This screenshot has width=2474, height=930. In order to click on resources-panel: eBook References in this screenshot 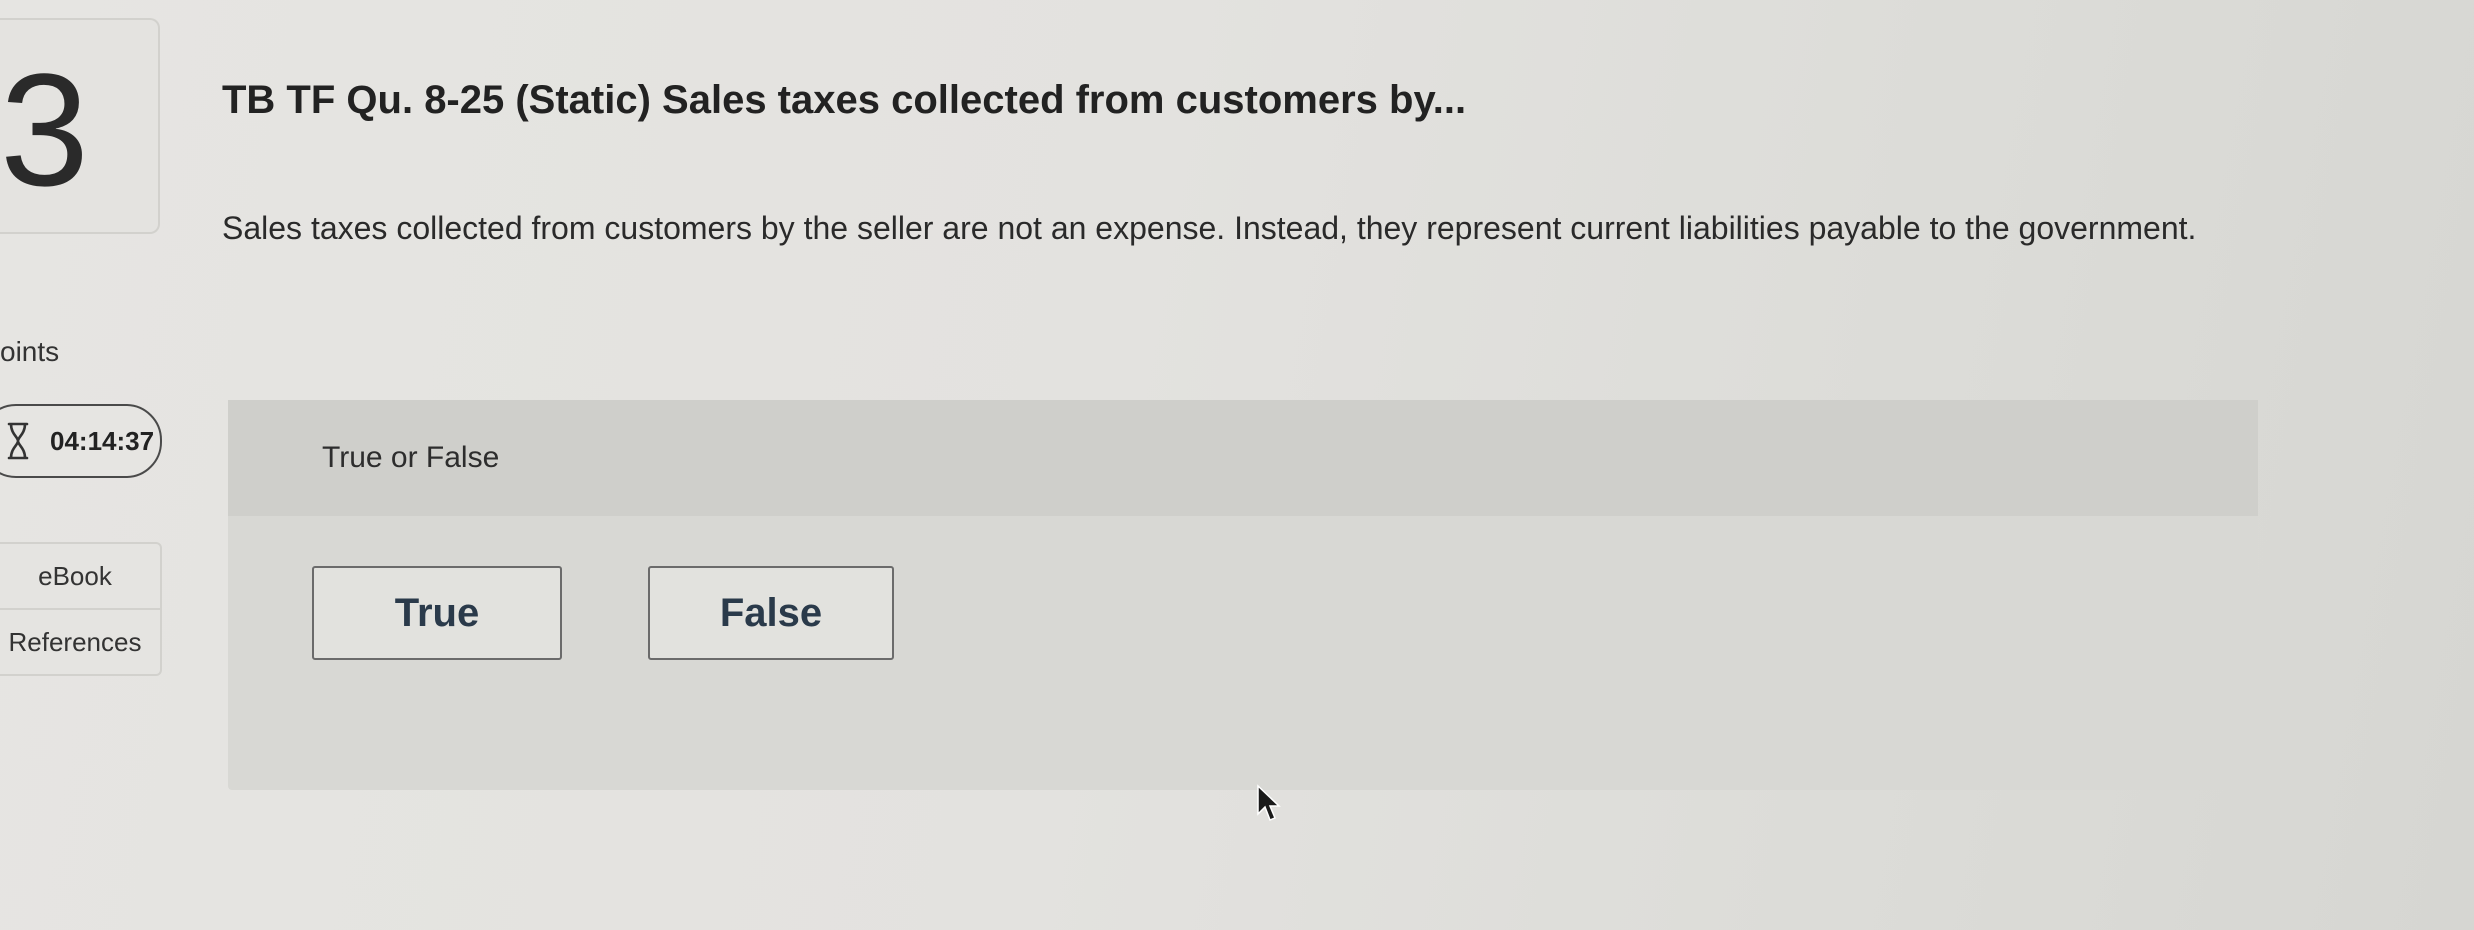, I will do `click(81, 609)`.